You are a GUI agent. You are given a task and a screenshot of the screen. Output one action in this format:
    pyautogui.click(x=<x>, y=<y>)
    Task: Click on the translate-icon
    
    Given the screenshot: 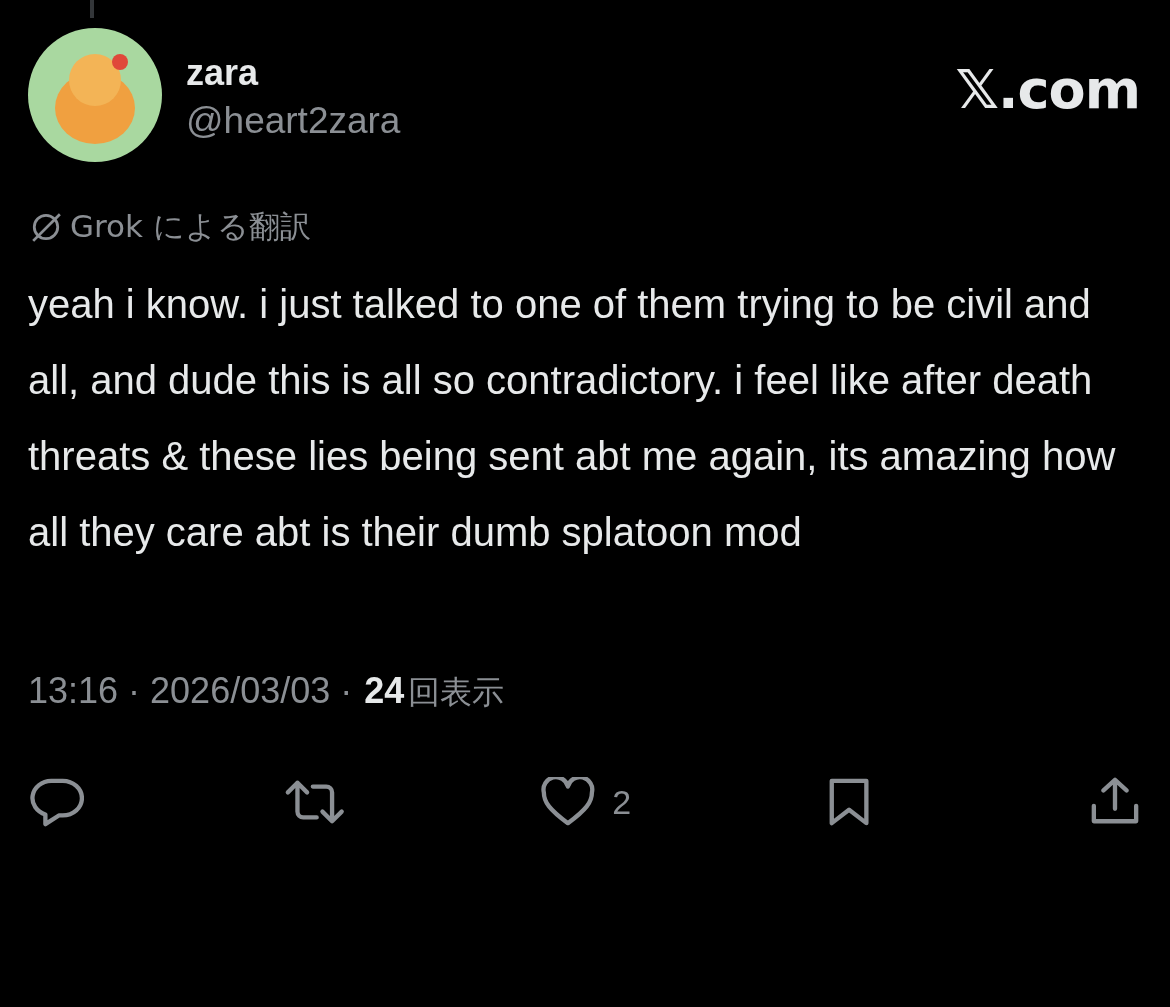 What is the action you would take?
    pyautogui.click(x=46, y=227)
    